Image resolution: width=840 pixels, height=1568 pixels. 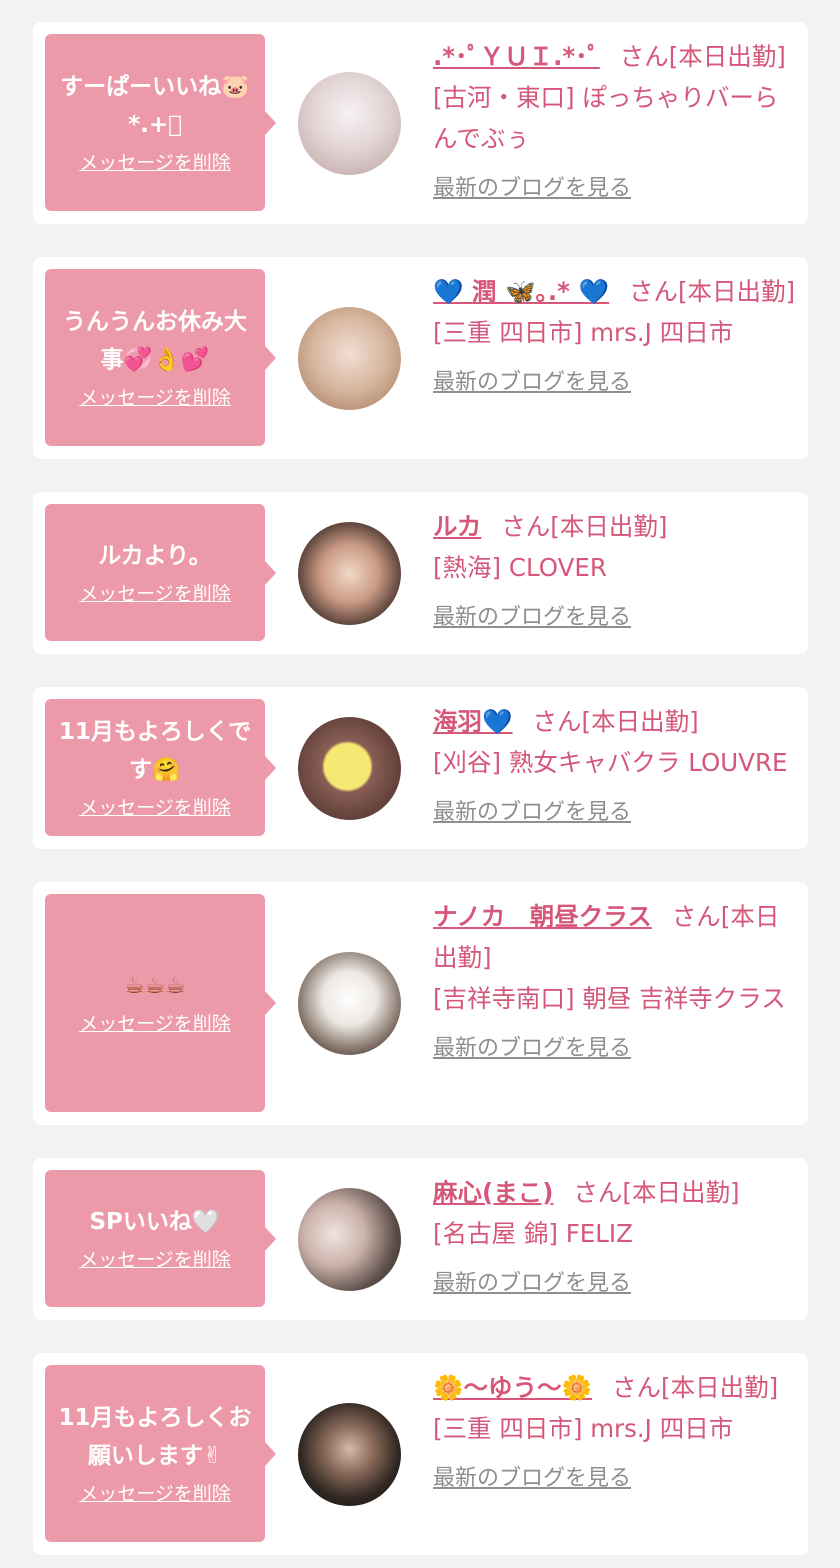 I want to click on message-bubble: 11月もよろしくお願いします✌ メッセージを削除, so click(x=160, y=1453).